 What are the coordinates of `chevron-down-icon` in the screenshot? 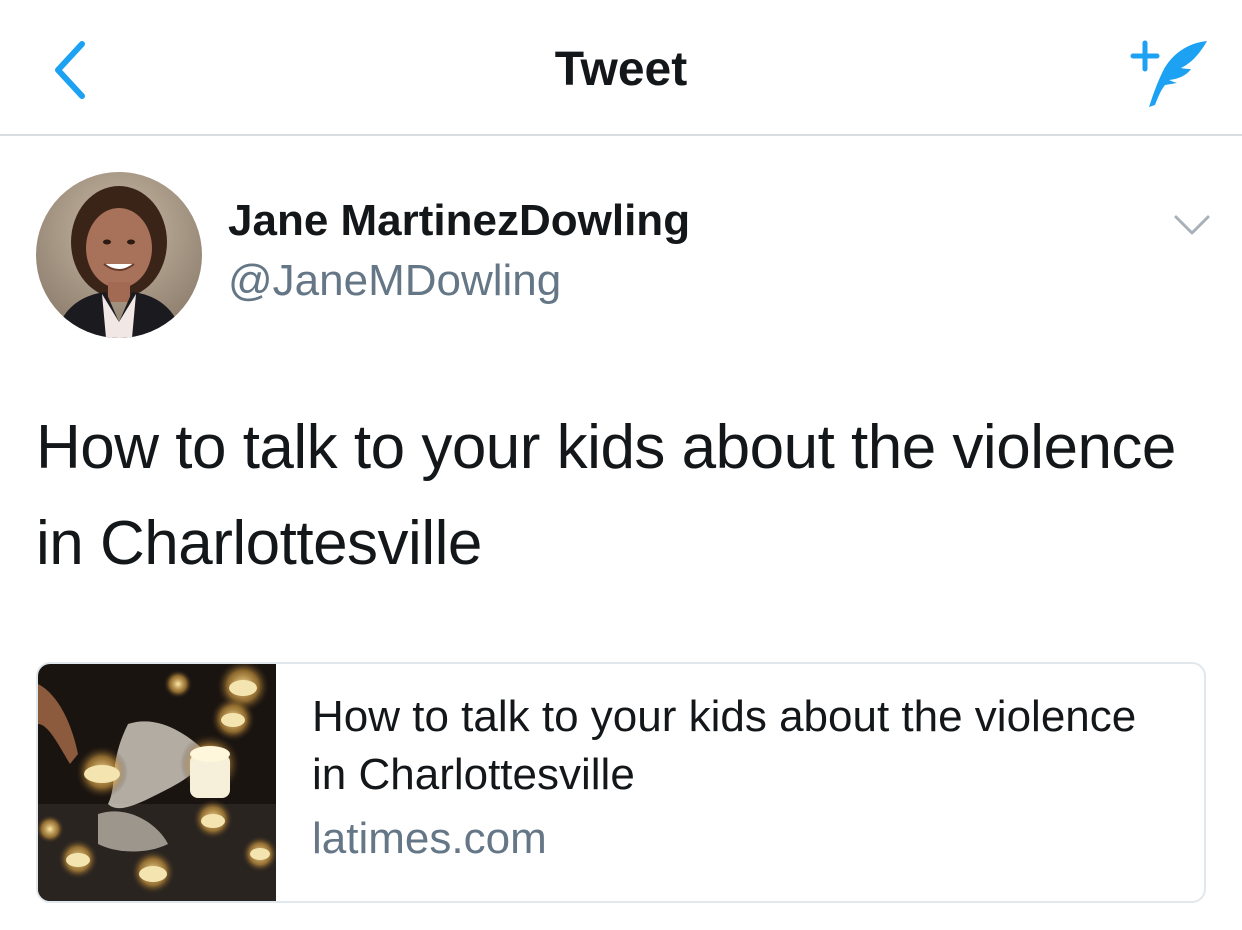 It's located at (1192, 225).